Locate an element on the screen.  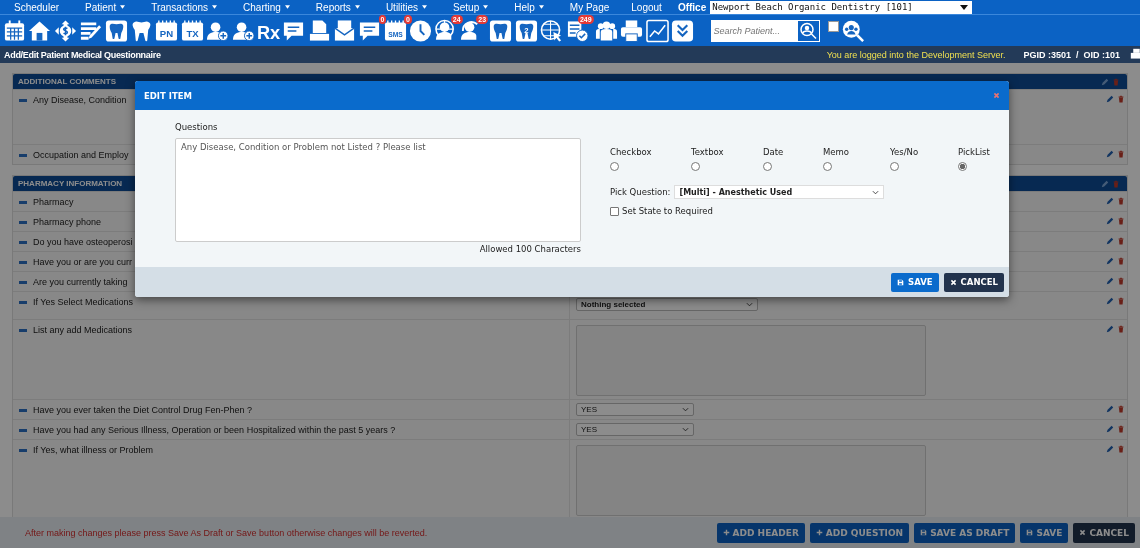
question-label: List any add Medications is located at coordinates (83, 330).